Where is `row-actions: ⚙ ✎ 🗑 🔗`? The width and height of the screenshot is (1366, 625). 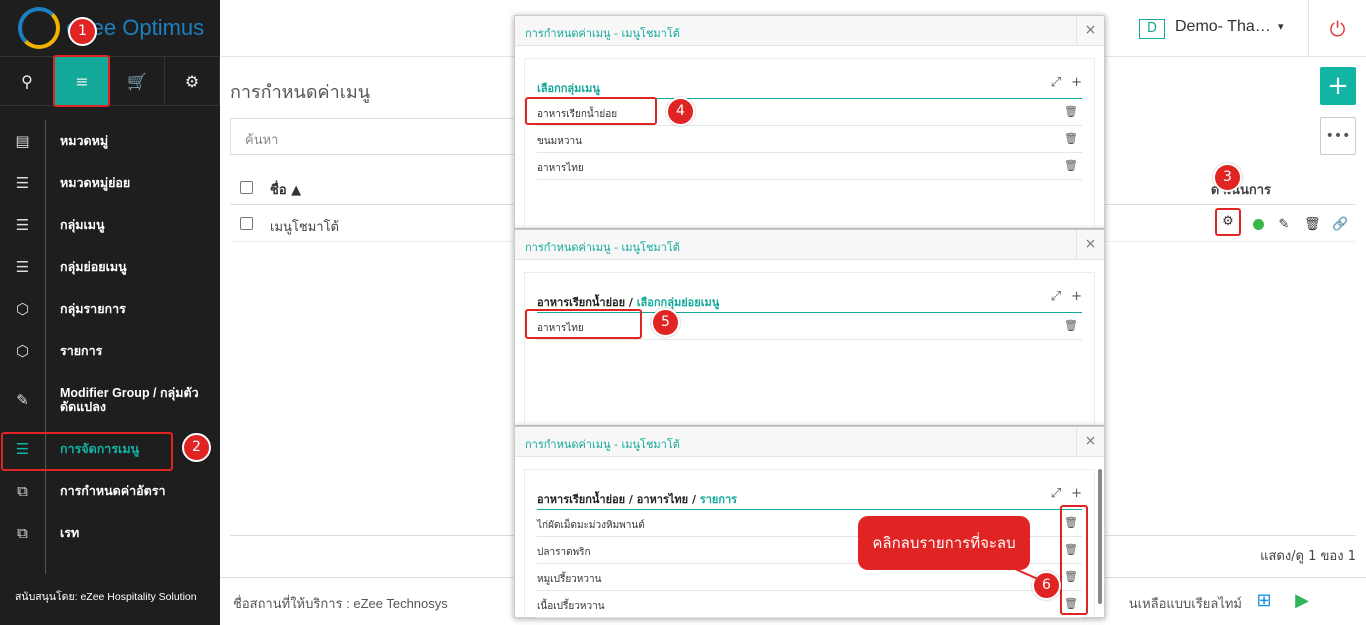
row-actions: ⚙ ✎ 🗑 🔗 is located at coordinates (1281, 222).